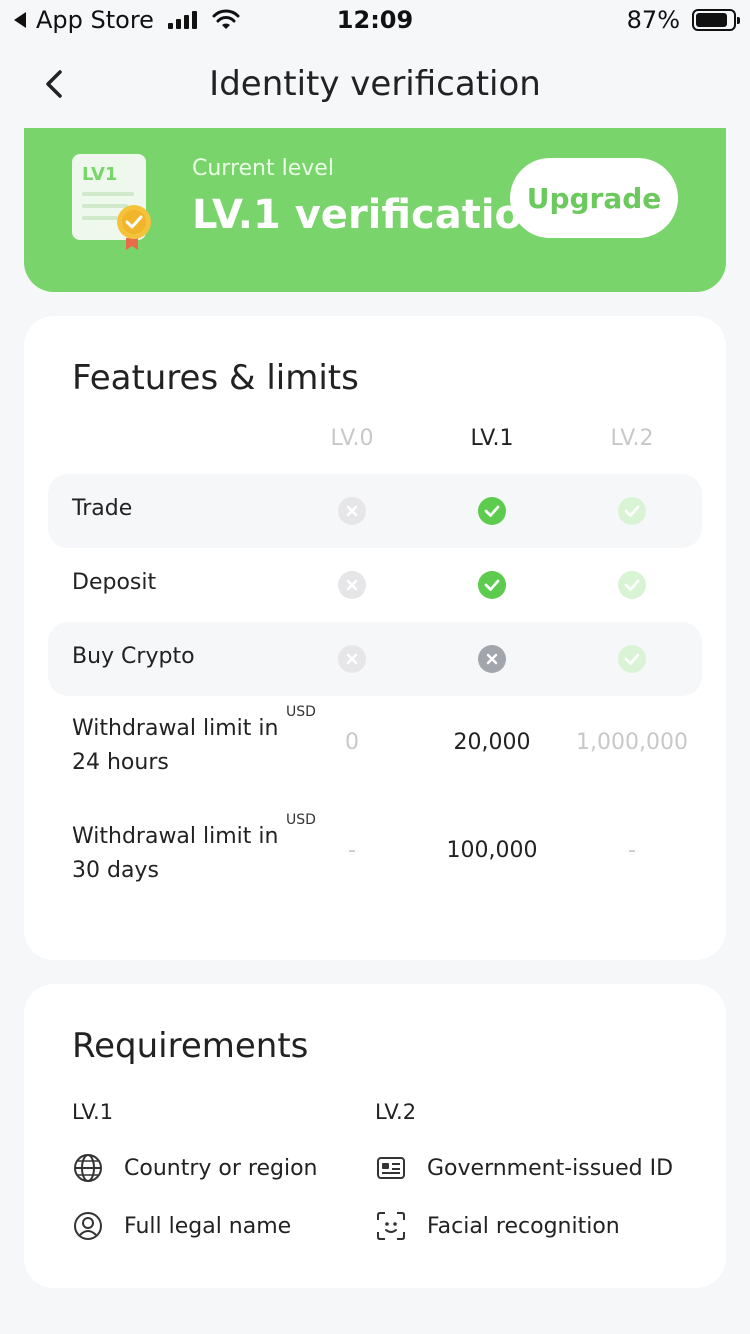  Describe the element at coordinates (391, 1168) in the screenshot. I see `id-card-icon` at that location.